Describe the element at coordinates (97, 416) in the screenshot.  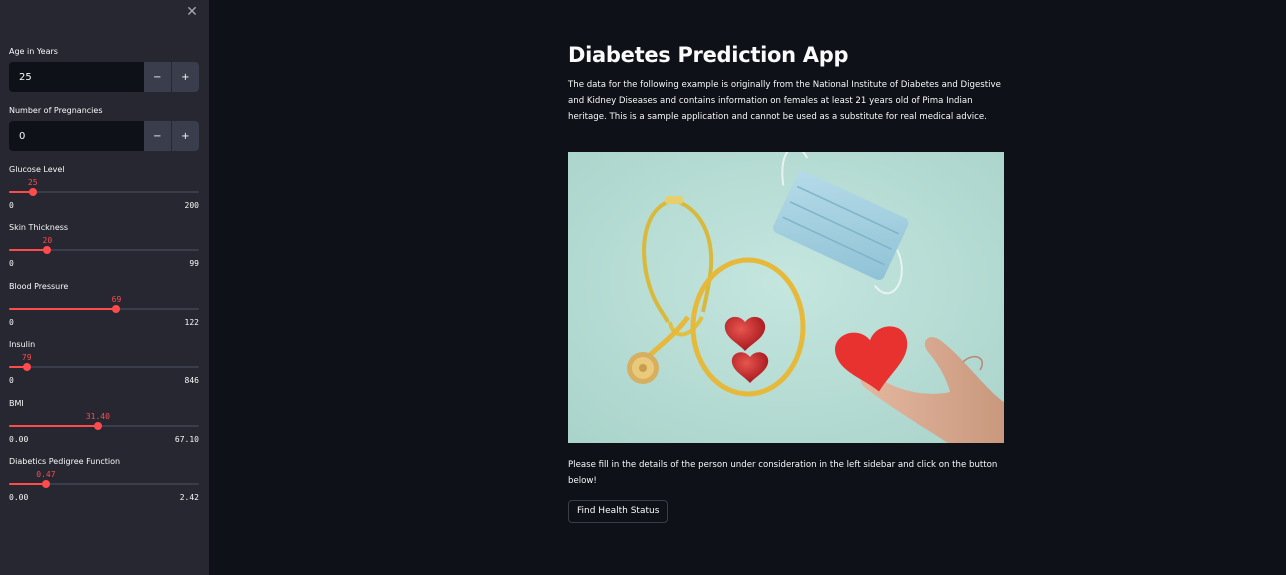
I see `slider-value: 31.40` at that location.